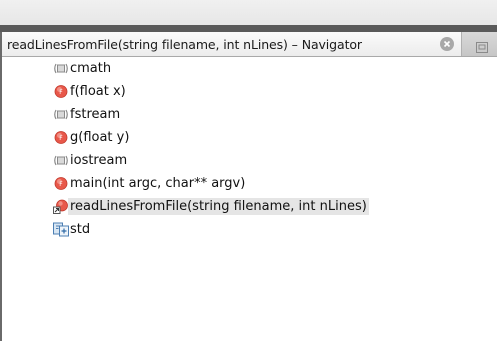 Image resolution: width=497 pixels, height=341 pixels. What do you see at coordinates (249, 137) in the screenshot?
I see `list-item: F g(float y)` at bounding box center [249, 137].